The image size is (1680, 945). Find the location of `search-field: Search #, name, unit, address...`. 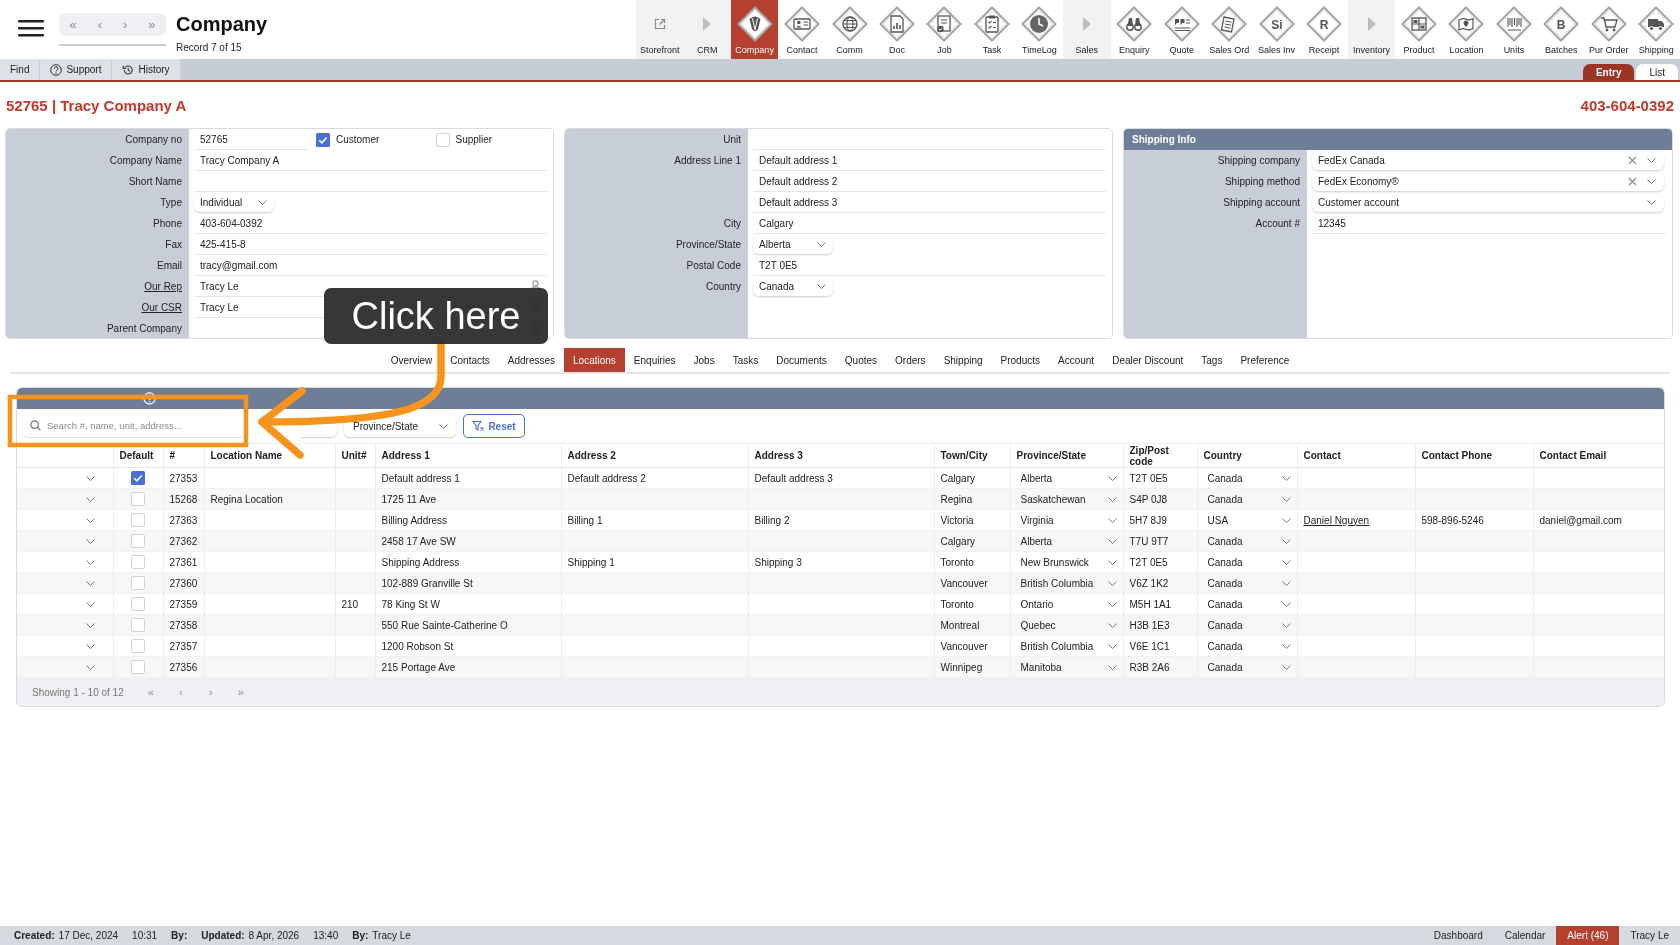

search-field: Search #, name, unit, address... is located at coordinates (134, 426).